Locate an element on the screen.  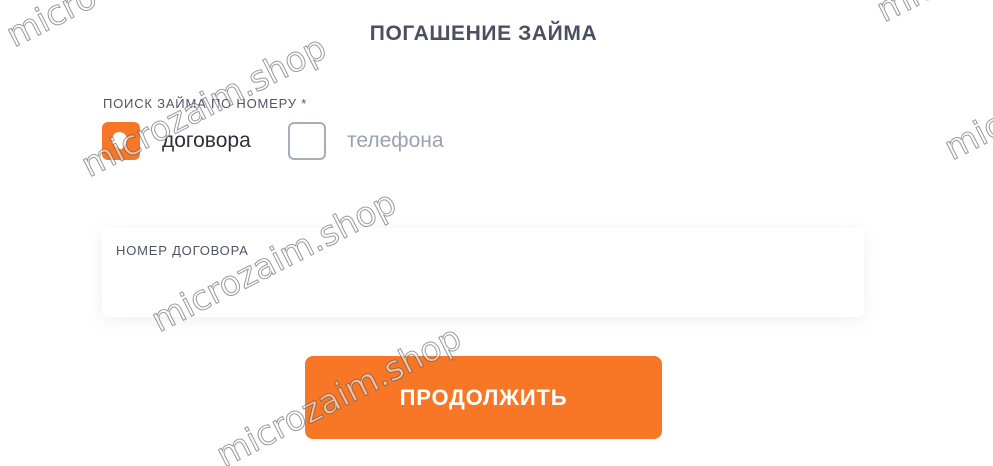
search-by-number-label: ПОИСК ЗАЙМА ПО НОМЕРУ * is located at coordinates (205, 103).